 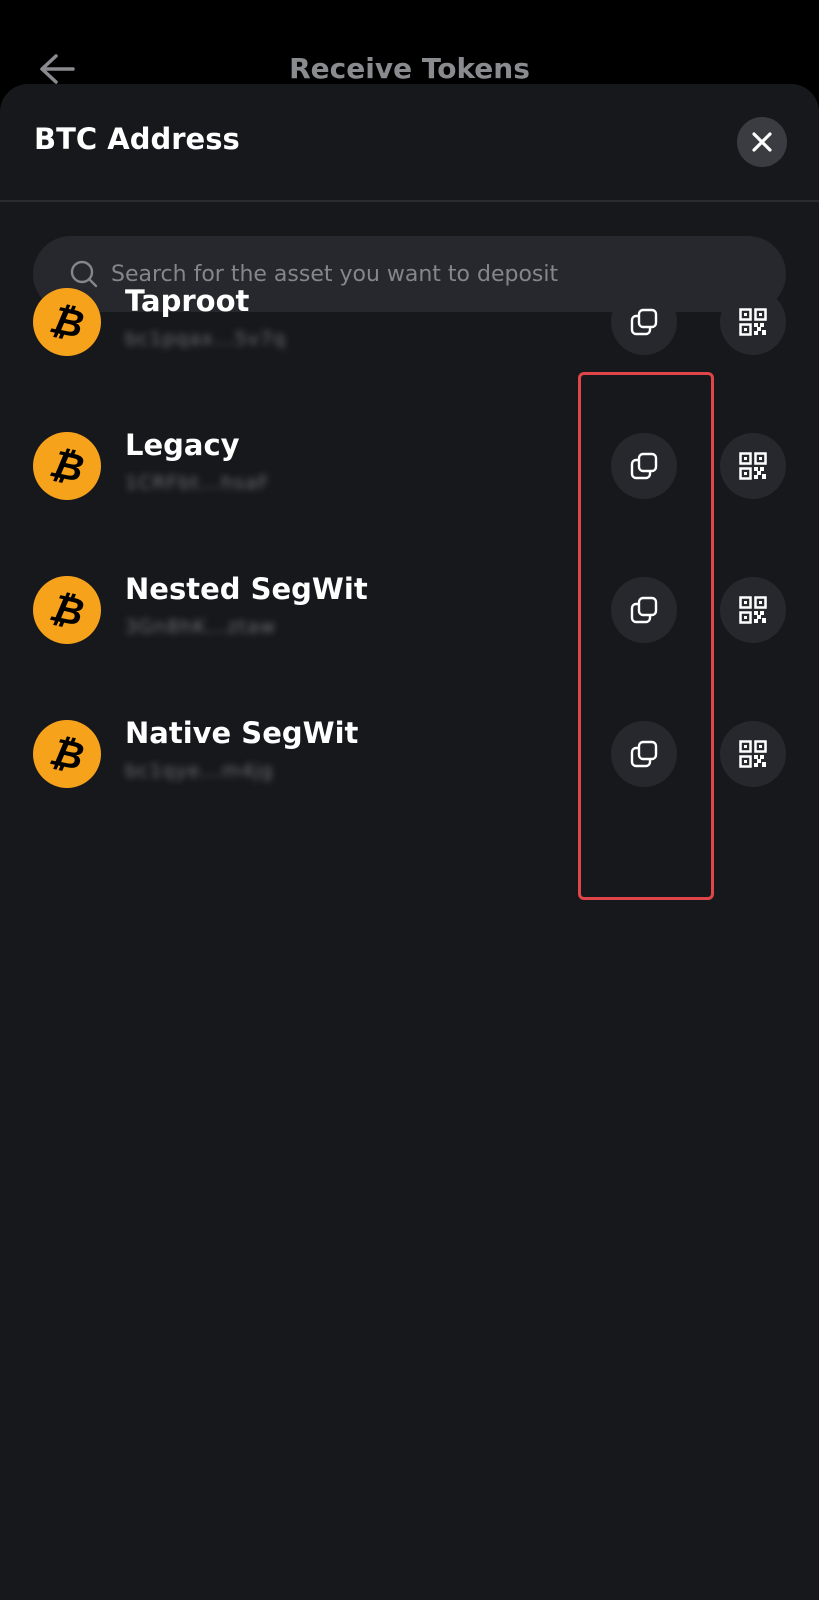 What do you see at coordinates (182, 445) in the screenshot?
I see `address-type-label: Legacy` at bounding box center [182, 445].